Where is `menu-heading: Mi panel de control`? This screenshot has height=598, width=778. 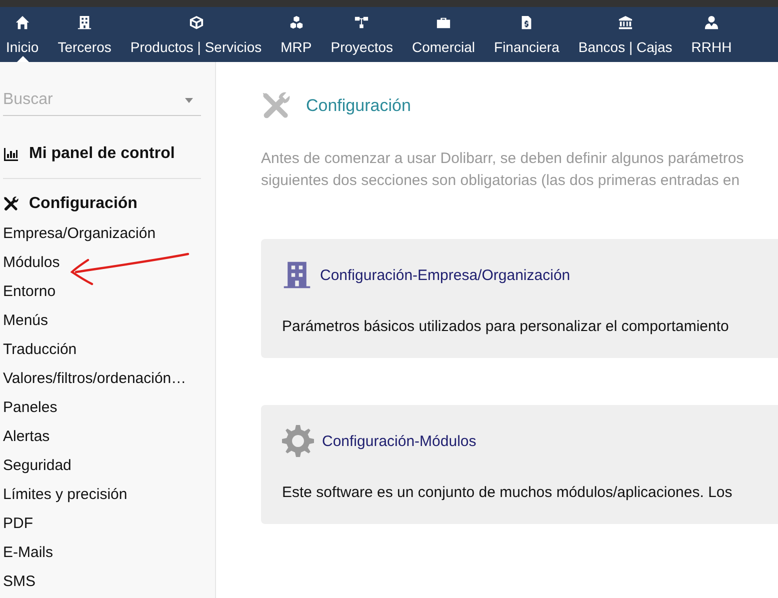 menu-heading: Mi panel de control is located at coordinates (102, 154).